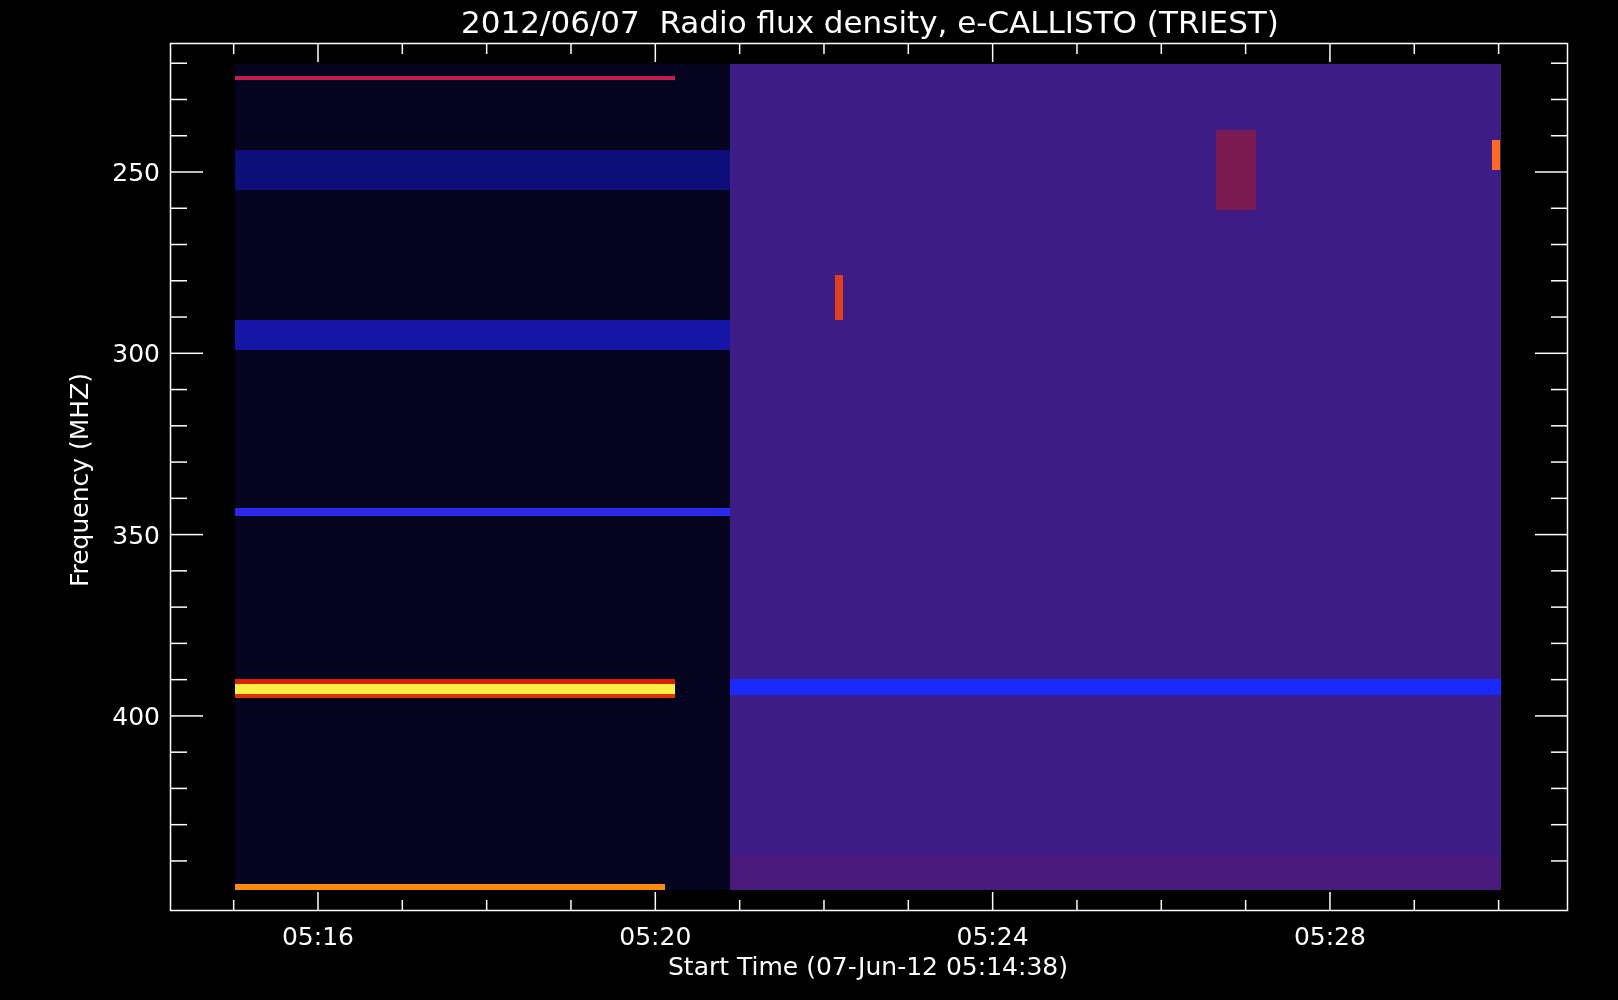 This screenshot has width=1618, height=1000. What do you see at coordinates (136, 716) in the screenshot?
I see `y-tick-label: 400` at bounding box center [136, 716].